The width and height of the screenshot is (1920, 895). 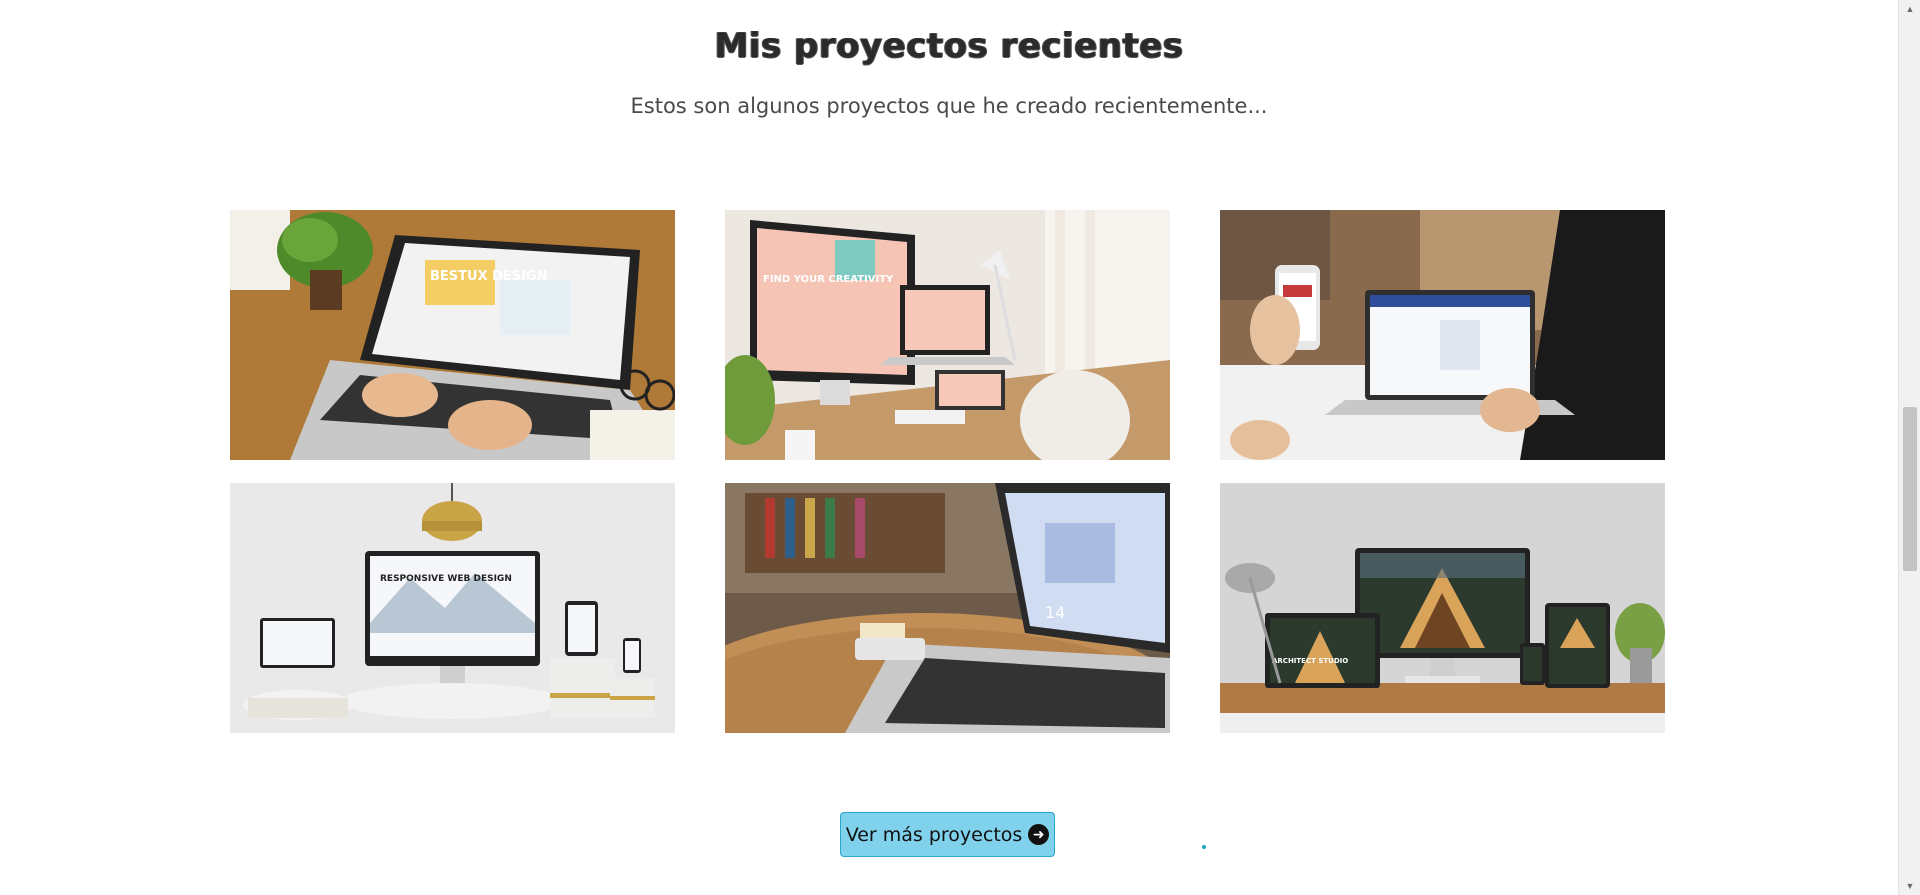 I want to click on project-card-architect-studio: ARCHITECT STUDIO, so click(x=1442, y=608).